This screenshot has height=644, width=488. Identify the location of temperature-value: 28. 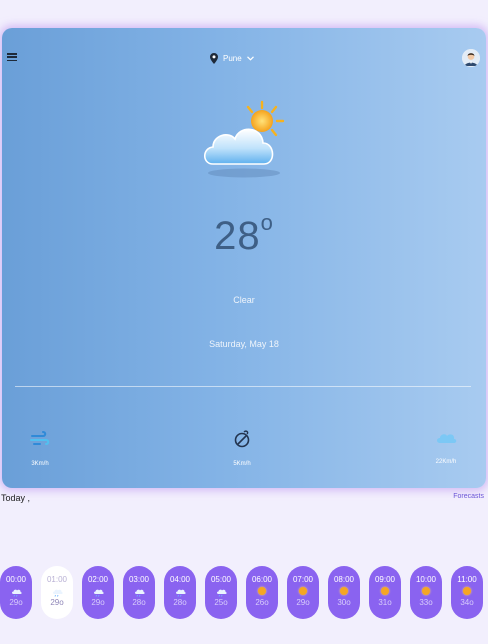
(237, 236).